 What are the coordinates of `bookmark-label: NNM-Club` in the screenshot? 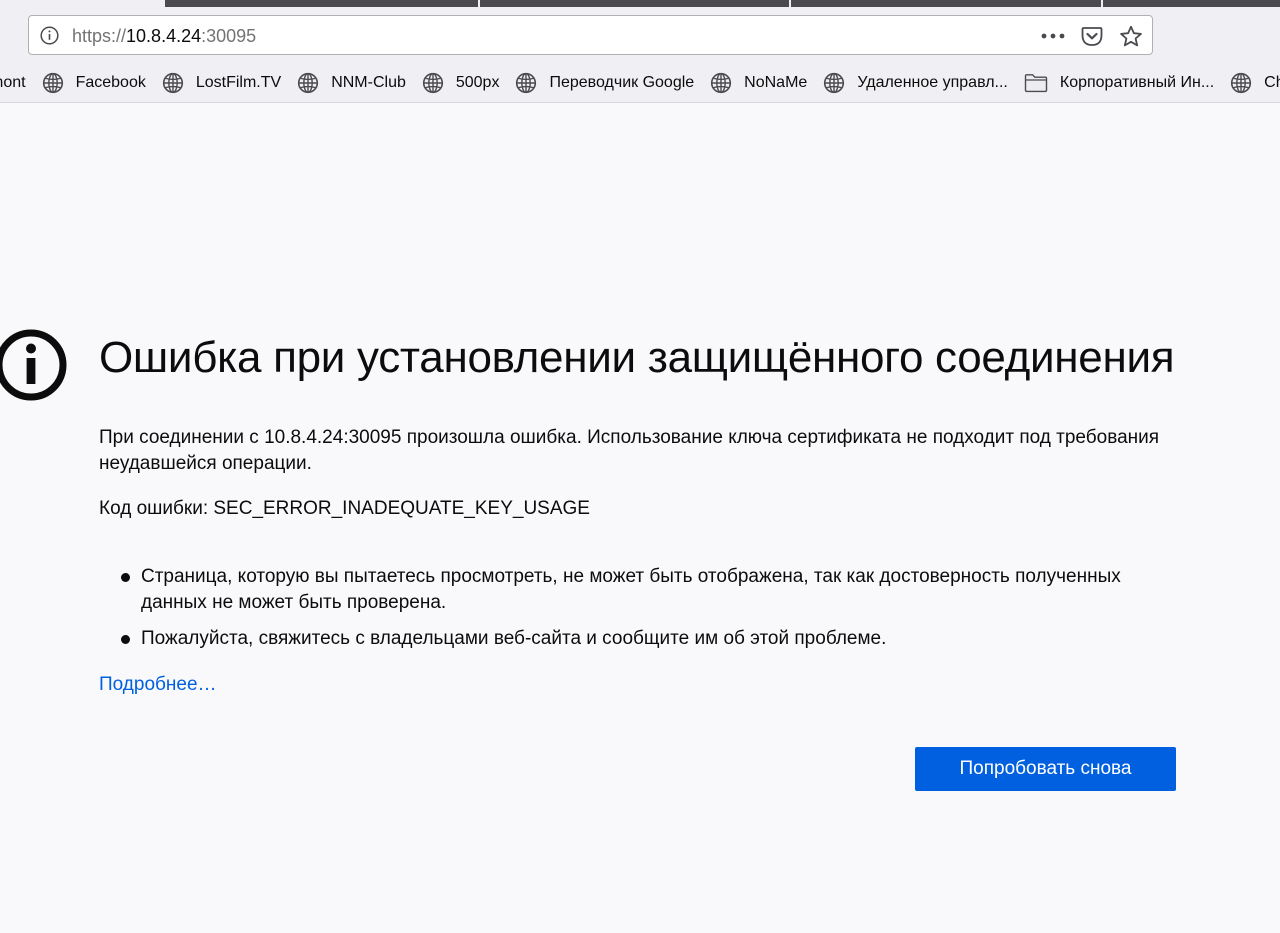 It's located at (368, 82).